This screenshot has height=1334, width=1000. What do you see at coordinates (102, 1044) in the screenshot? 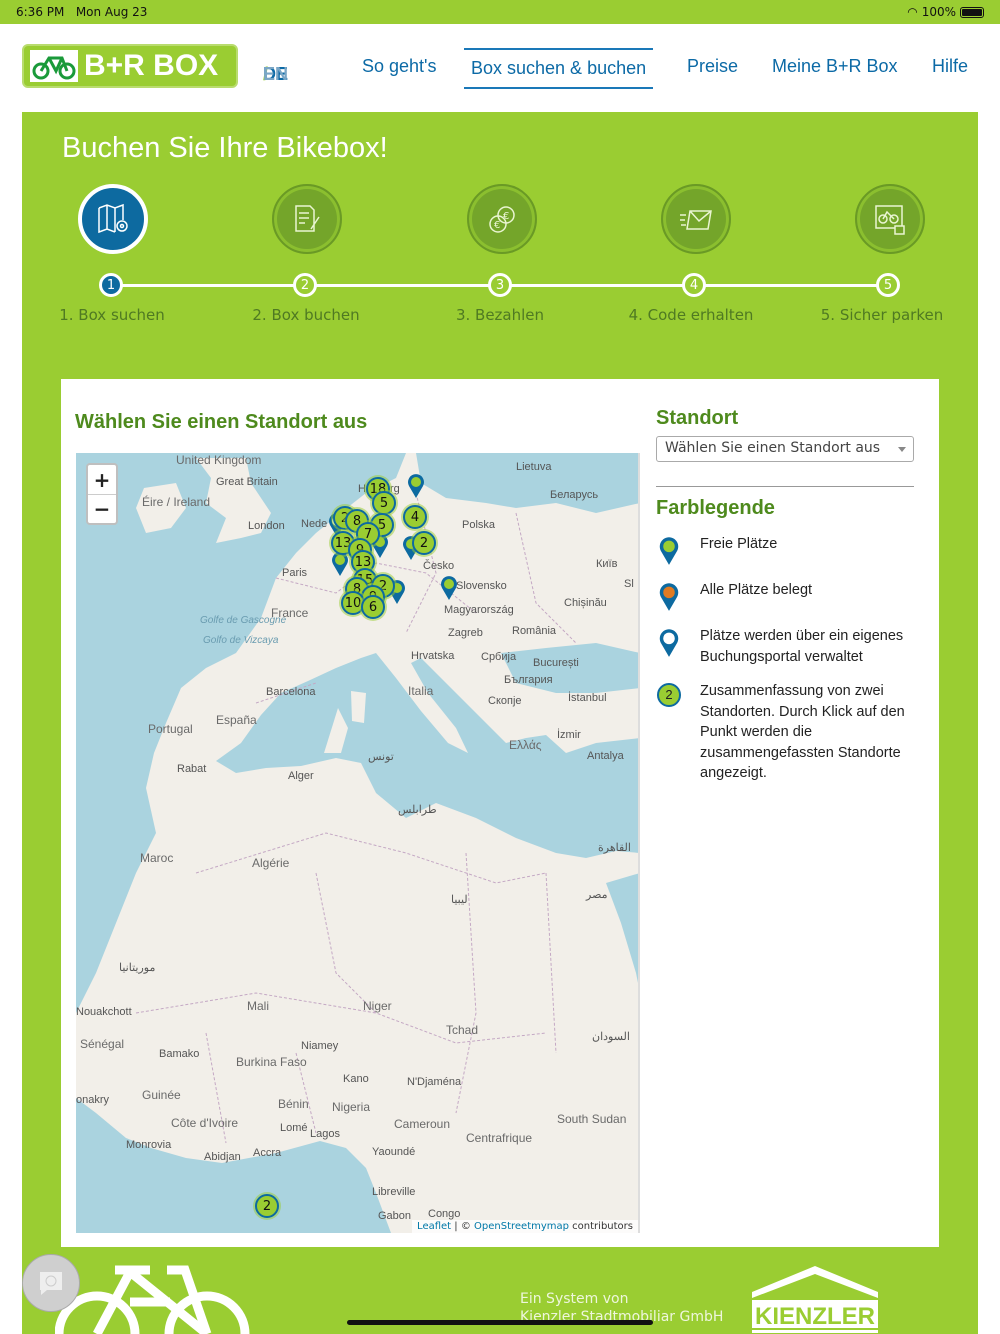
I see `map-place-label: Sénégal` at bounding box center [102, 1044].